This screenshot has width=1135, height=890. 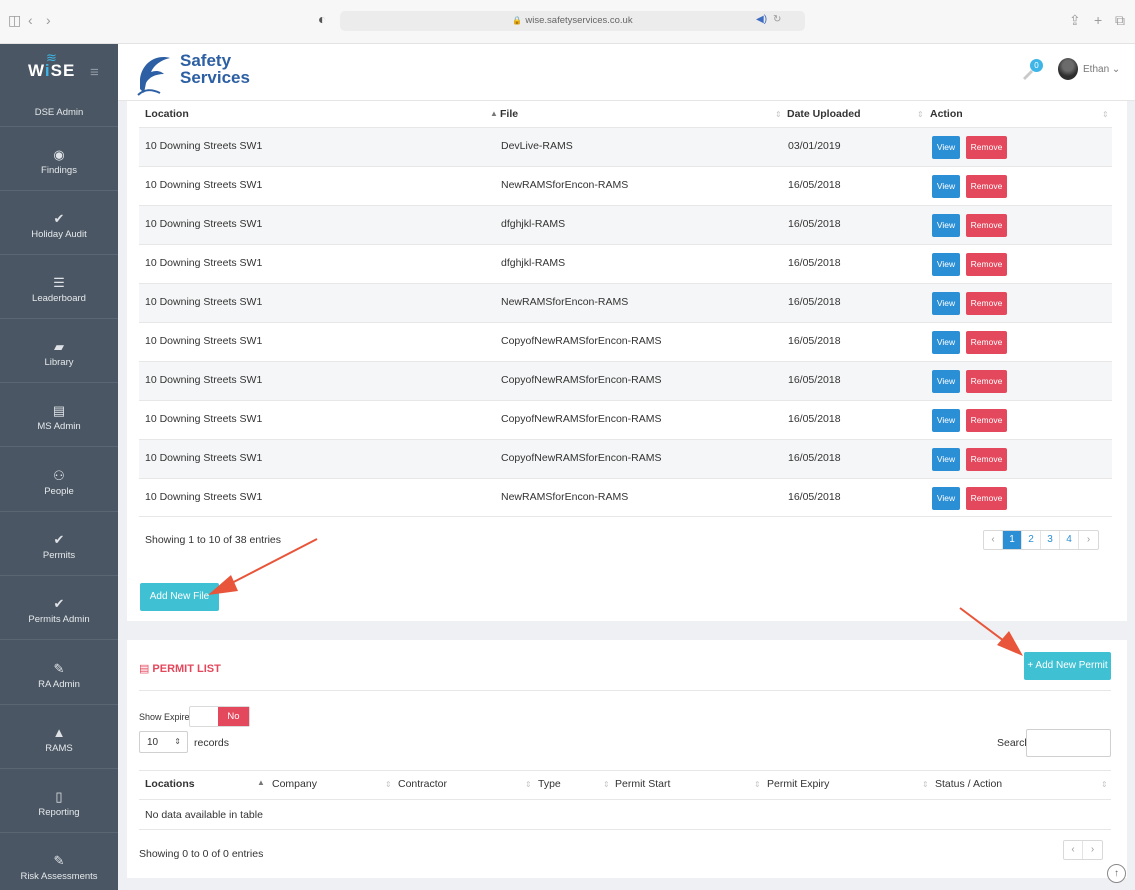 What do you see at coordinates (59, 546) in the screenshot?
I see `sidebar-item-permits: ✔ Permits` at bounding box center [59, 546].